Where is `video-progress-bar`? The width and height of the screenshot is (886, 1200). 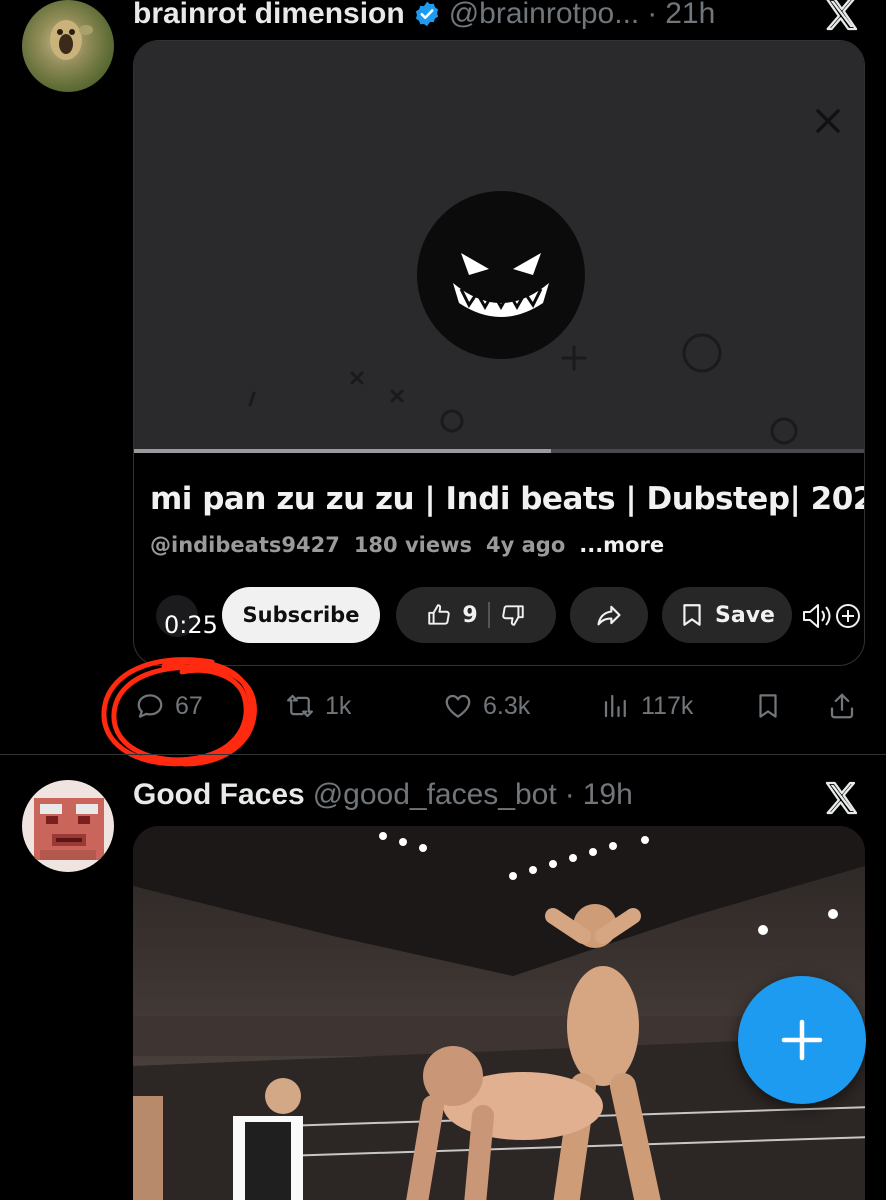
video-progress-bar is located at coordinates (499, 451).